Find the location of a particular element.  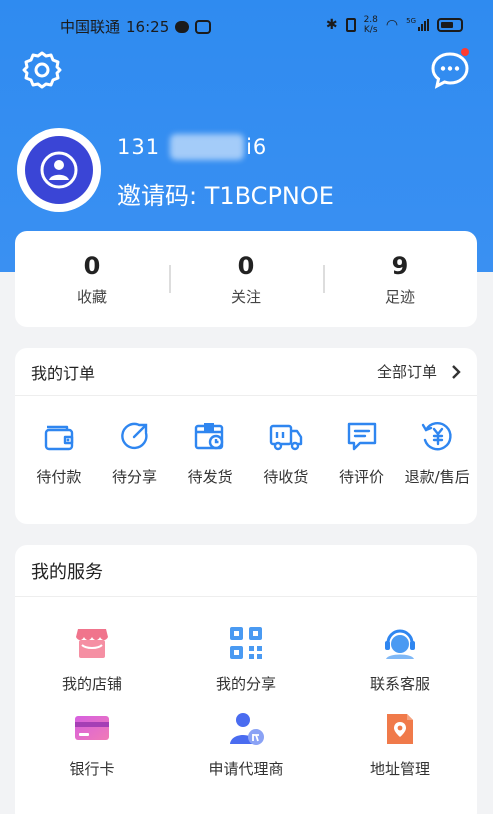

truck-icon is located at coordinates (286, 437).